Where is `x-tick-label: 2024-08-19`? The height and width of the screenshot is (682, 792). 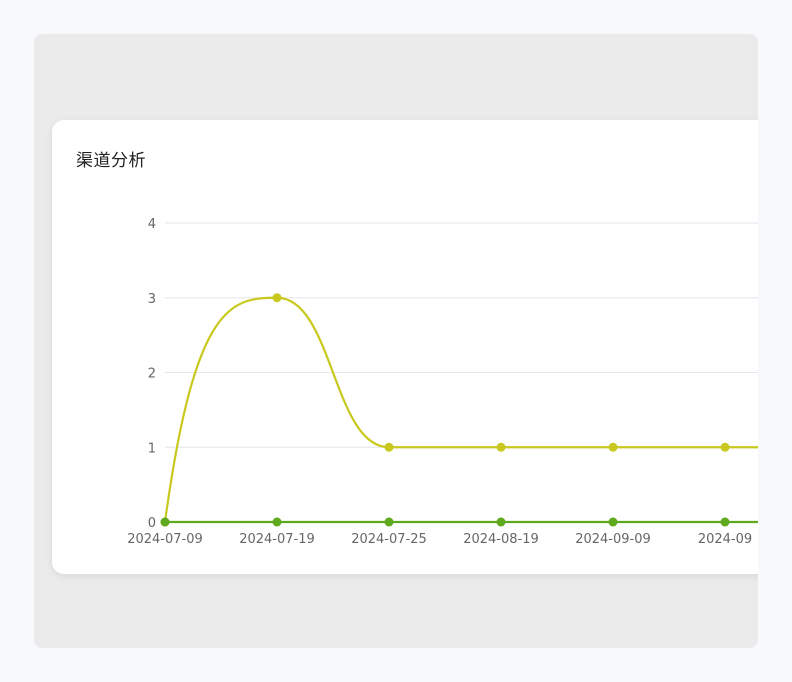 x-tick-label: 2024-08-19 is located at coordinates (501, 539).